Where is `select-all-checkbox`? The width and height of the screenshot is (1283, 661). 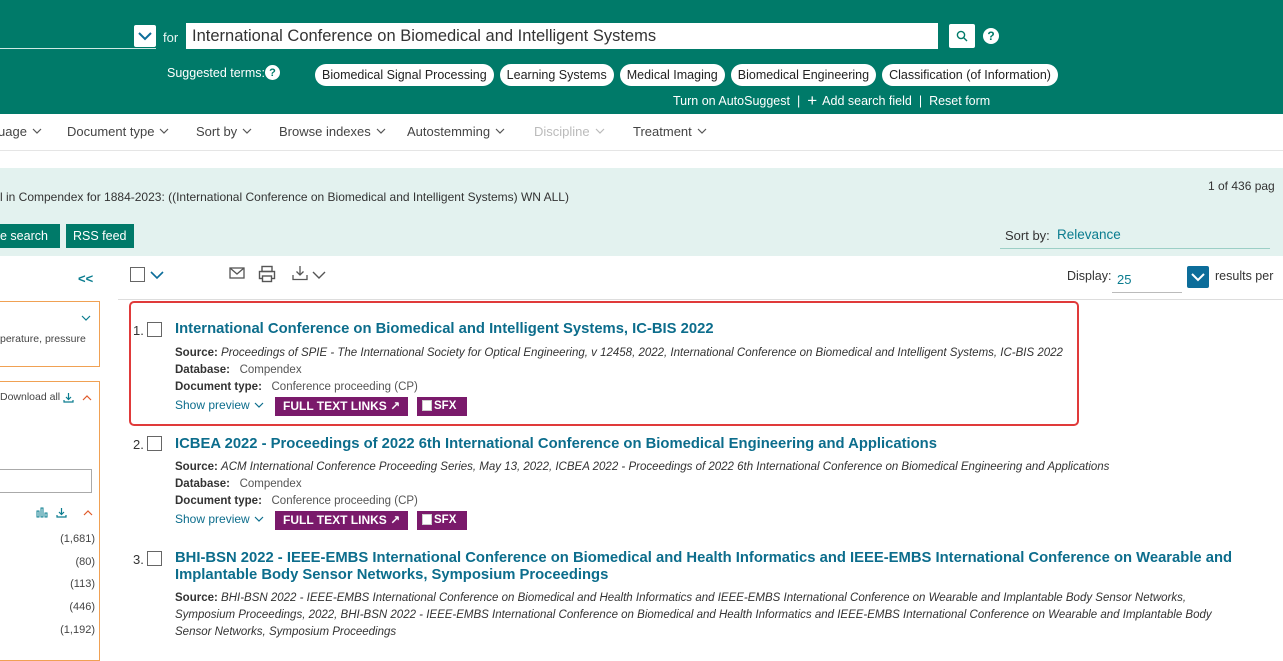 select-all-checkbox is located at coordinates (137, 274).